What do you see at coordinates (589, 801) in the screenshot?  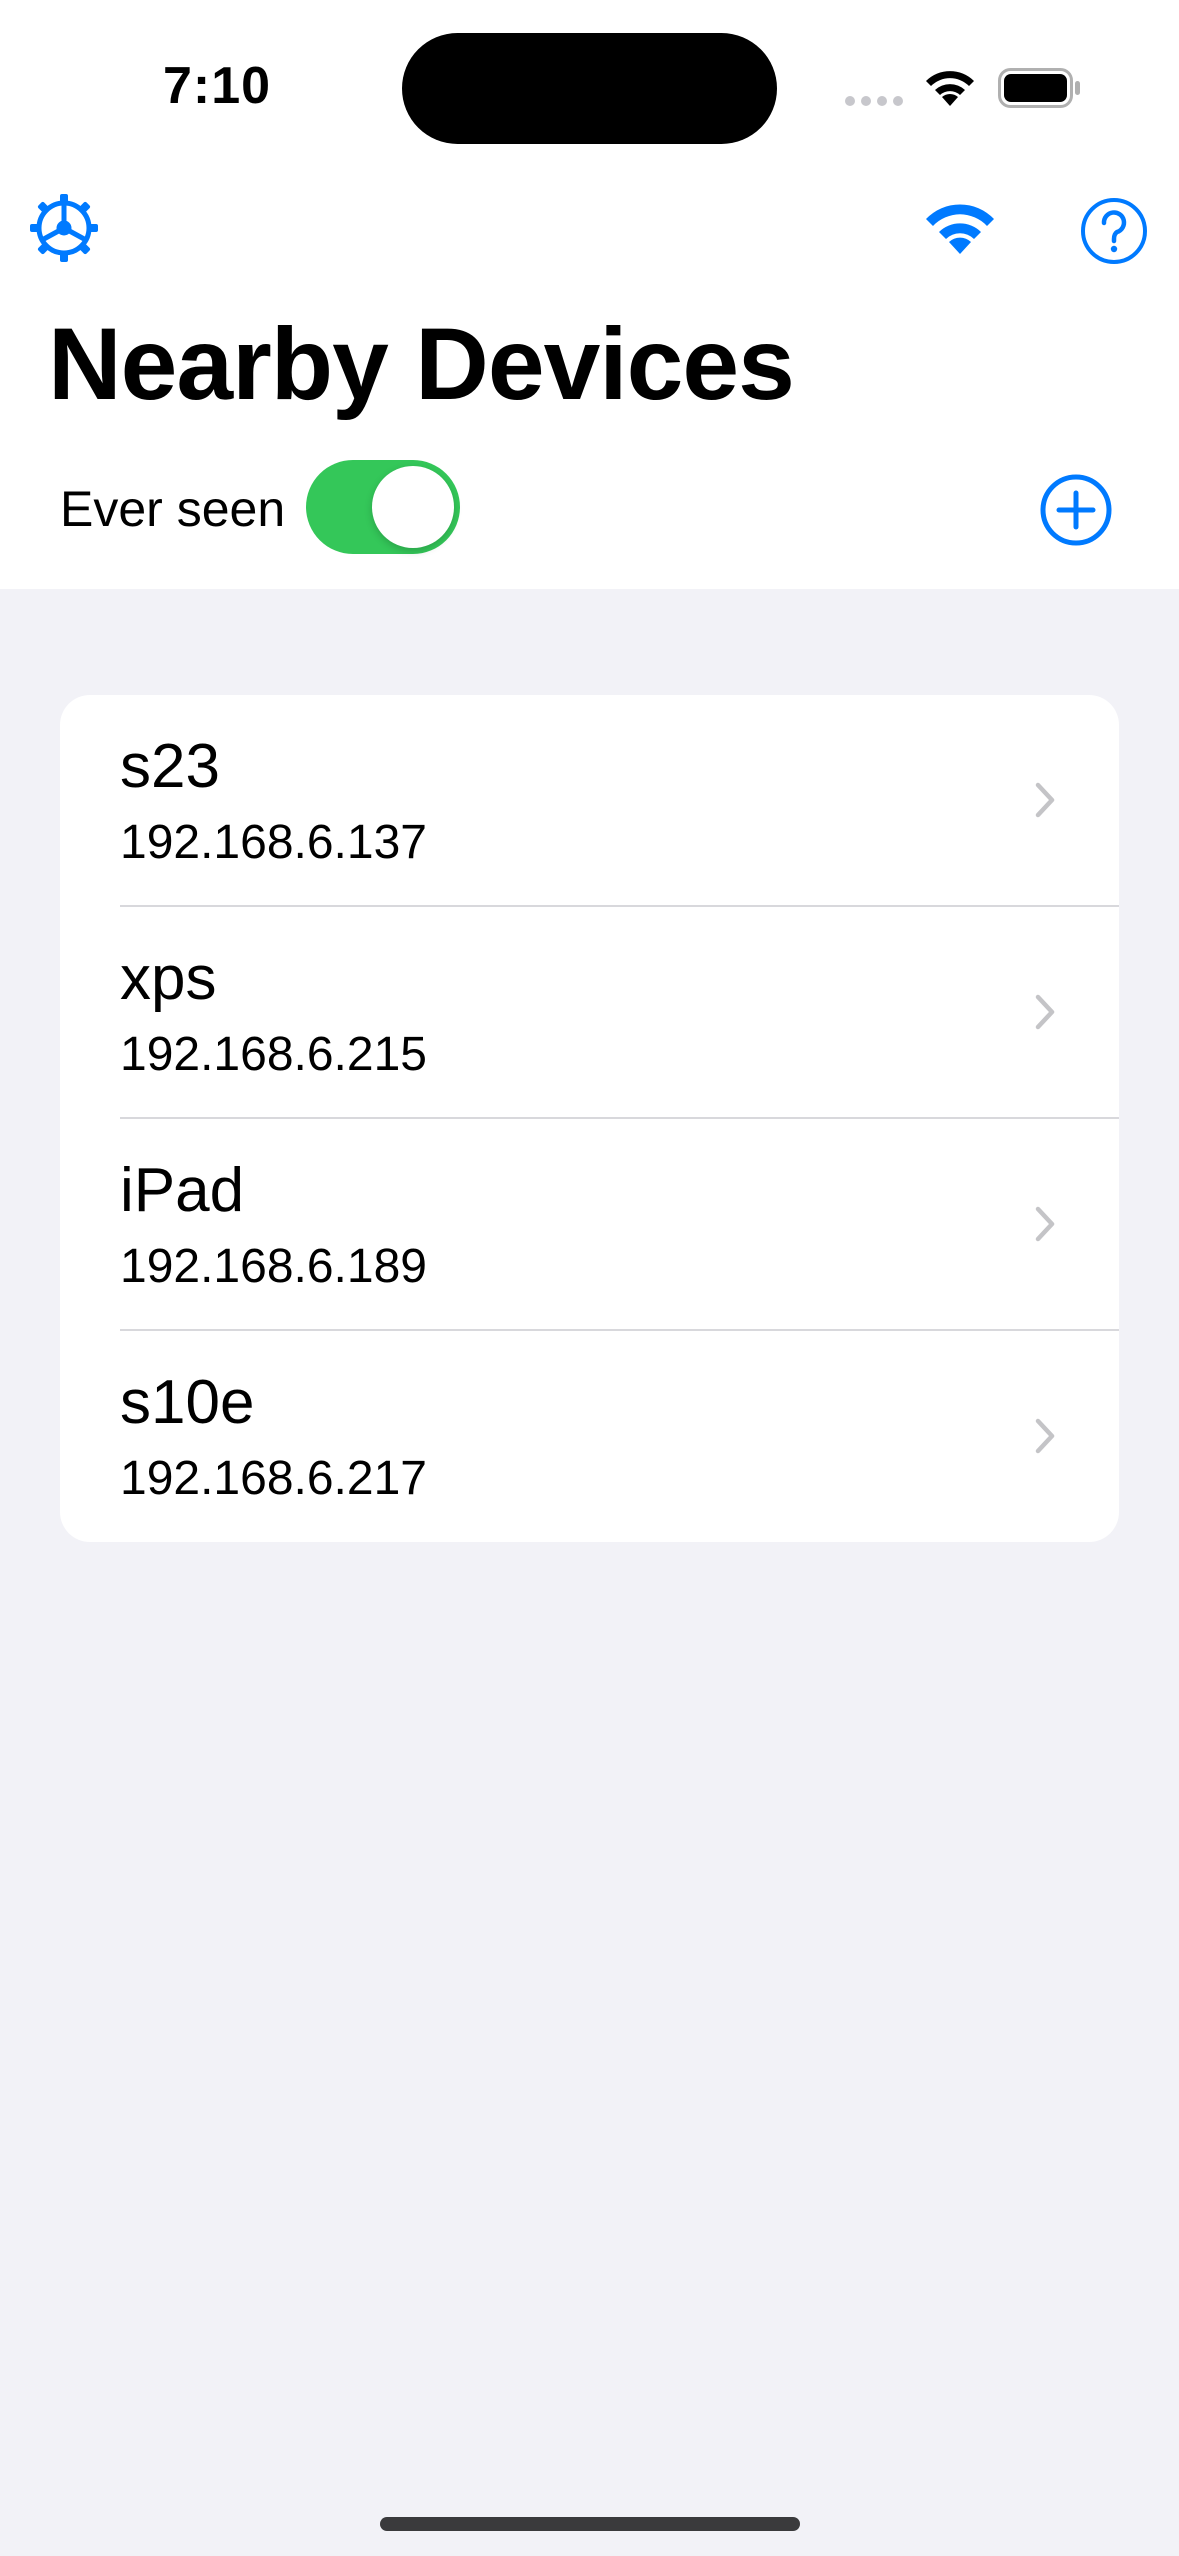 I see `device-row: s23 192.168.6.137` at bounding box center [589, 801].